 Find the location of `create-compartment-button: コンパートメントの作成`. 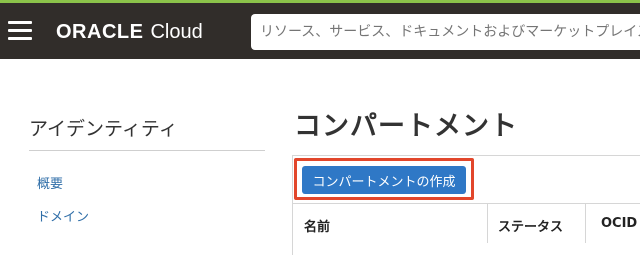

create-compartment-button: コンパートメントの作成 is located at coordinates (384, 180).